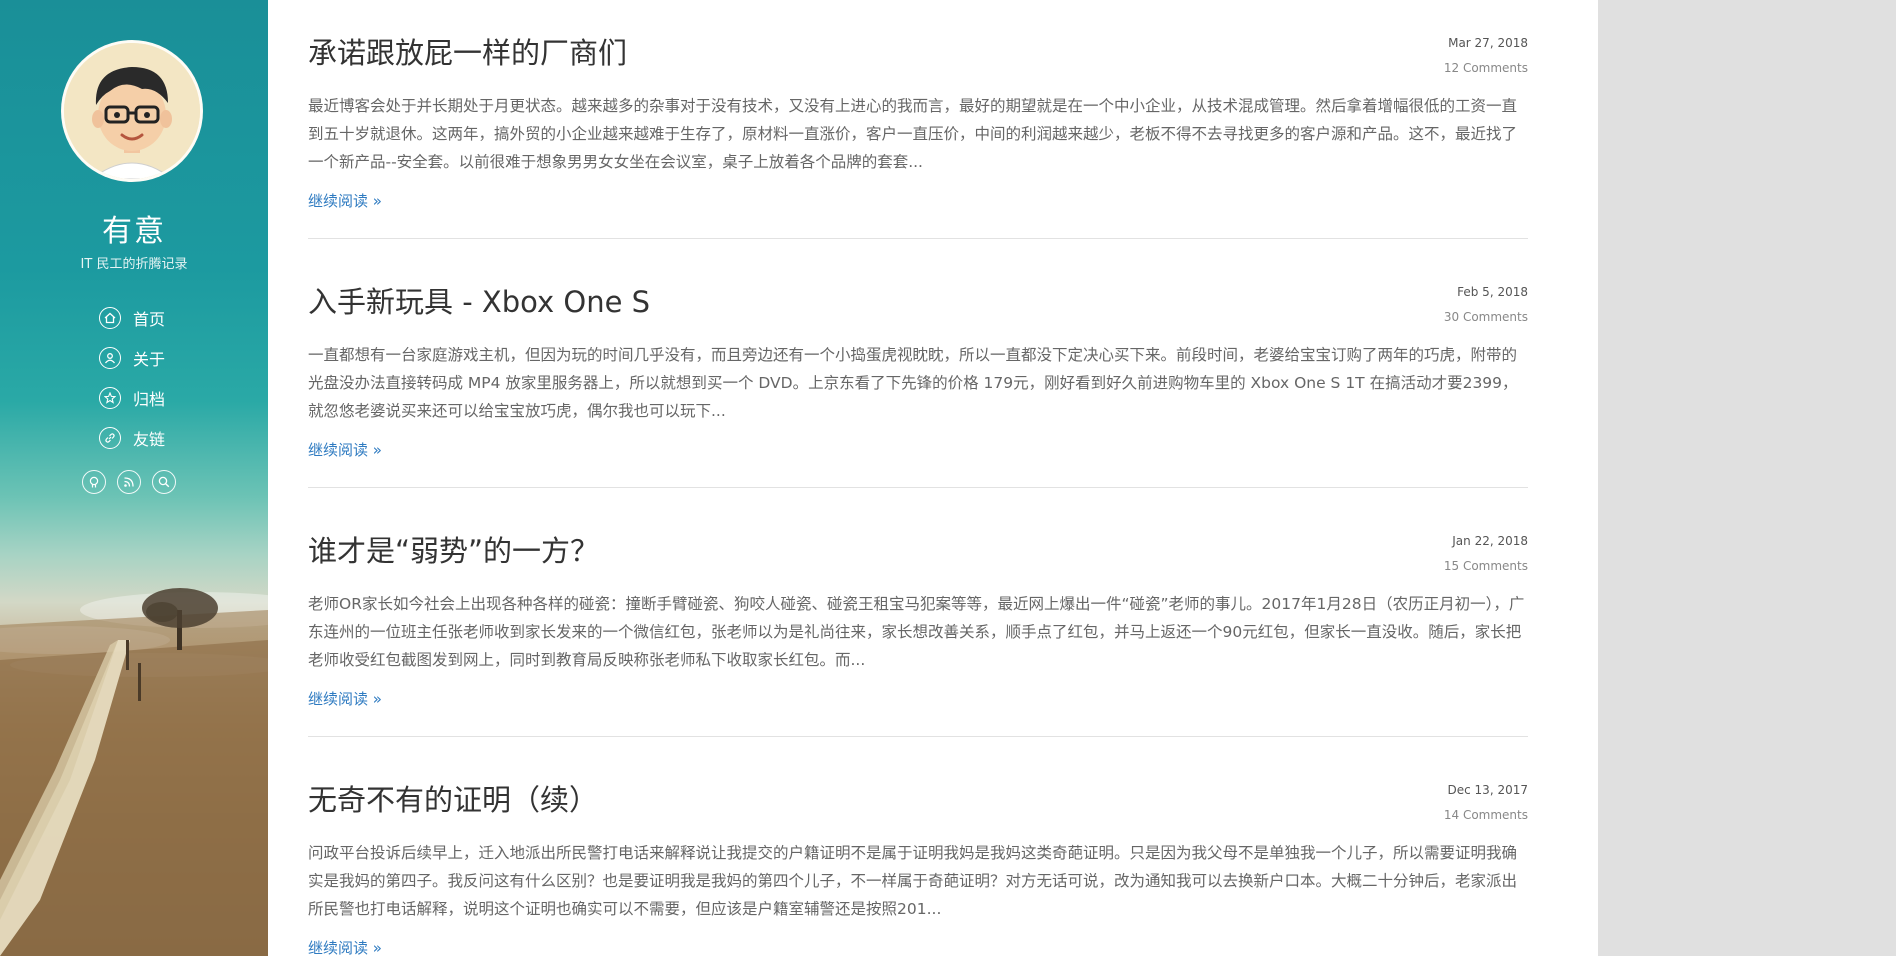 The height and width of the screenshot is (956, 1896). What do you see at coordinates (149, 399) in the screenshot?
I see `nav-item-label: 归档` at bounding box center [149, 399].